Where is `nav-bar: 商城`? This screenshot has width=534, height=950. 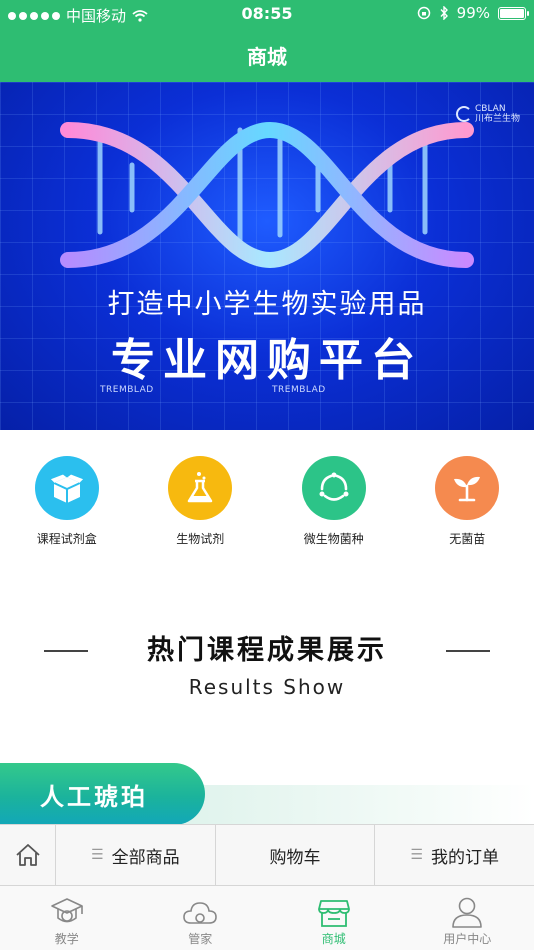 nav-bar: 商城 is located at coordinates (267, 55).